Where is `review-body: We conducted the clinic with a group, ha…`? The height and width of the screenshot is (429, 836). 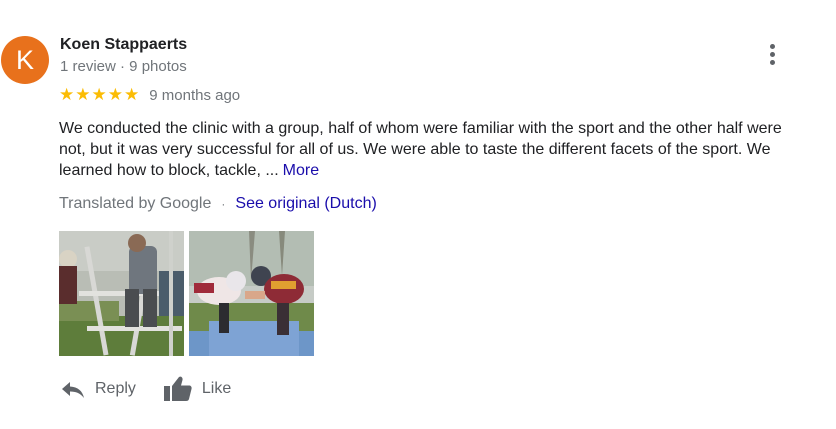 review-body: We conducted the clinic with a group, ha… is located at coordinates (420, 149).